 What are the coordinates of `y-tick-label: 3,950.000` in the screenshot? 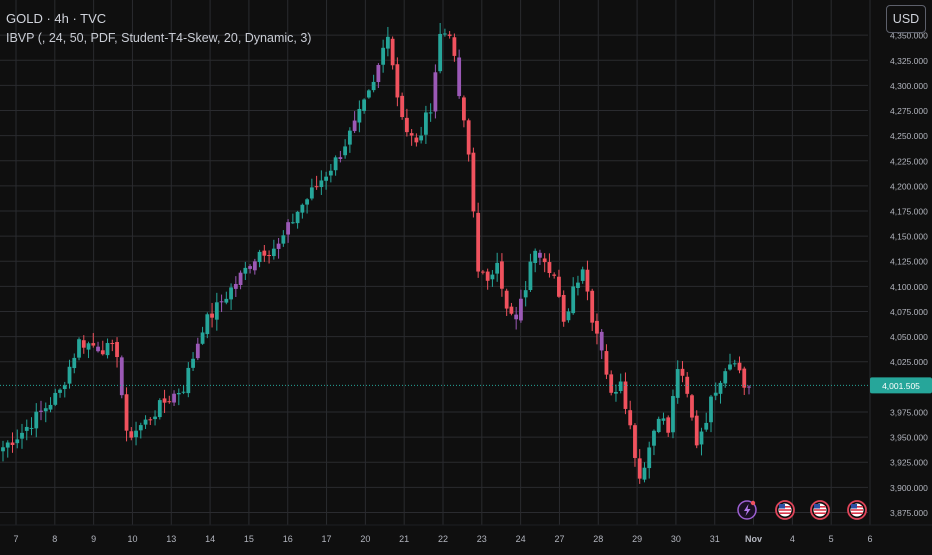 It's located at (909, 438).